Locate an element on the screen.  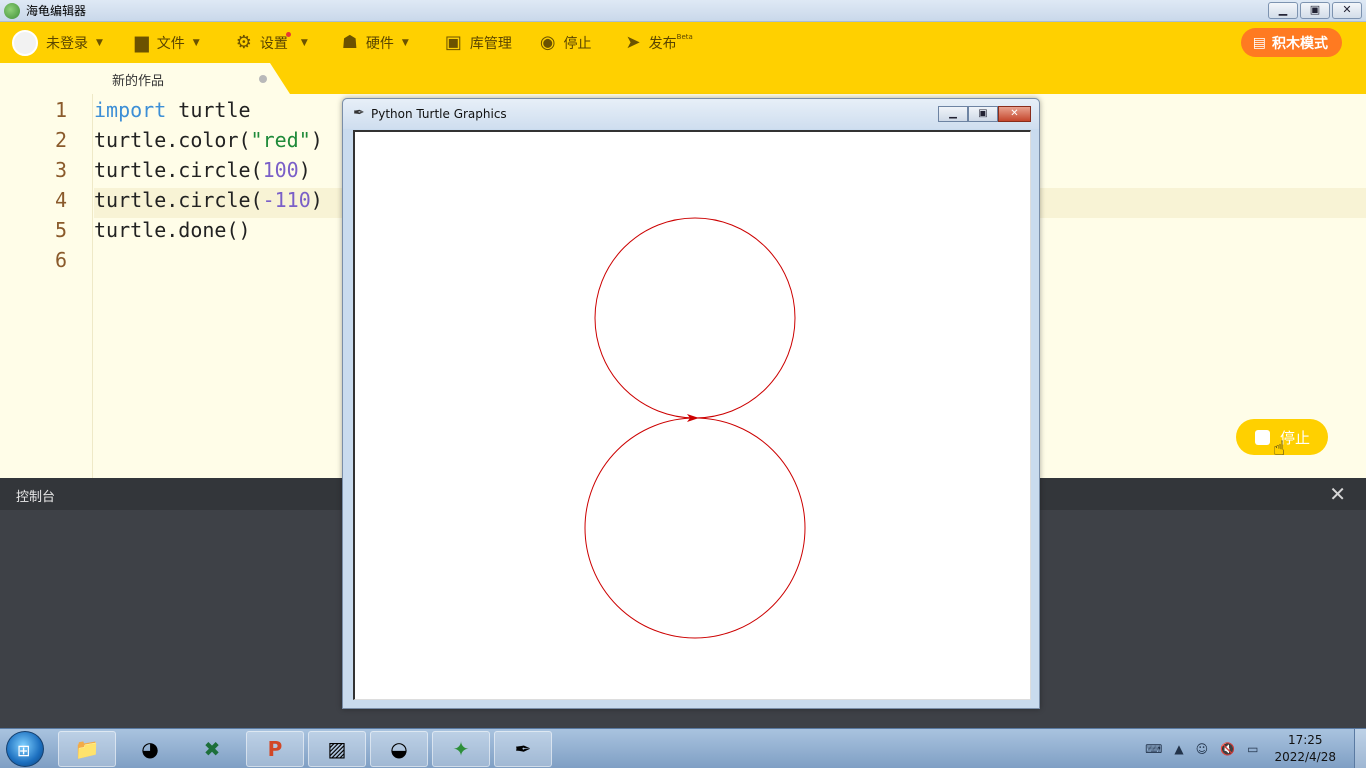
beta-badge: Beta is located at coordinates (684, 36).